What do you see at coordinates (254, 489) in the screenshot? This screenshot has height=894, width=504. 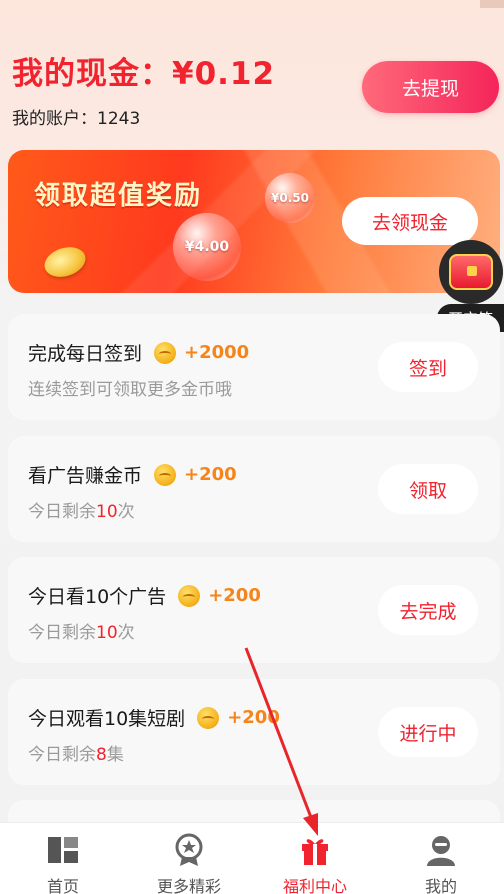 I see `task-card-watch-ad: 看广告赚金币 +200 今日剩余10次 领取` at bounding box center [254, 489].